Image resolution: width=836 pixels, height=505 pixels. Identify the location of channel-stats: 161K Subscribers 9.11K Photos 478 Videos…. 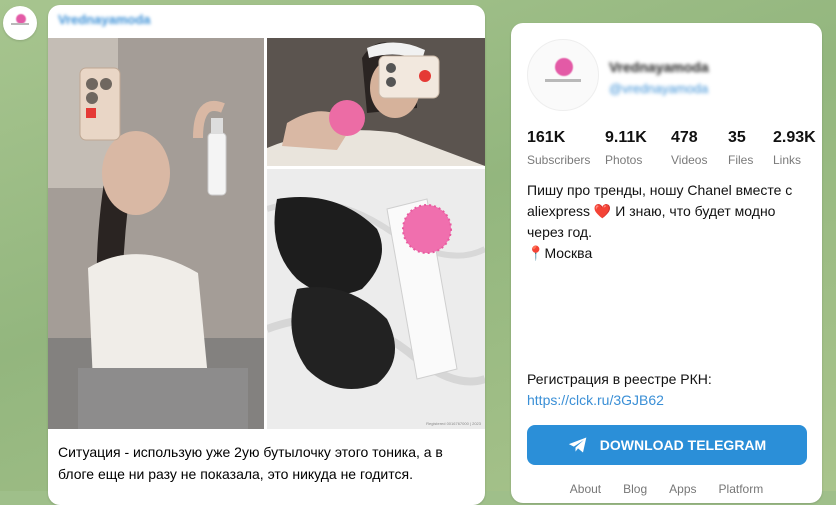
(674, 151).